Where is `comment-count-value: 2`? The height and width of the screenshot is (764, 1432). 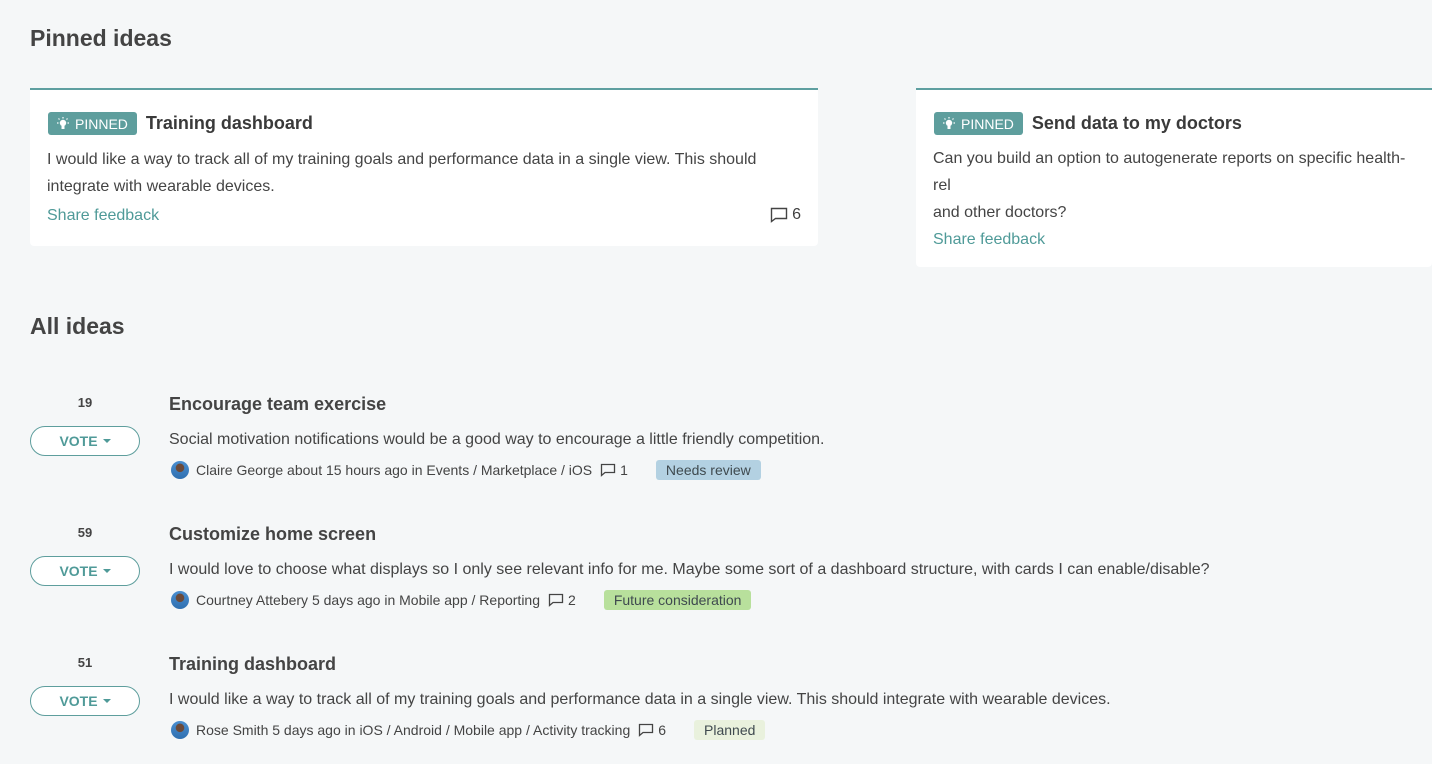 comment-count-value: 2 is located at coordinates (572, 600).